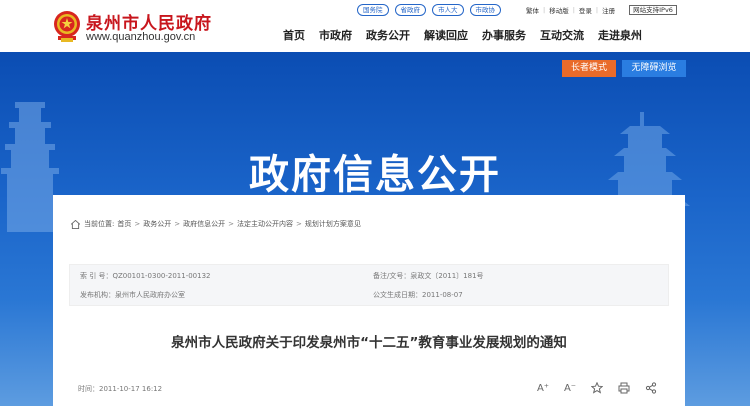 The image size is (750, 406). Describe the element at coordinates (485, 10) in the screenshot. I see `top-link-cppcc: 市政协` at that location.